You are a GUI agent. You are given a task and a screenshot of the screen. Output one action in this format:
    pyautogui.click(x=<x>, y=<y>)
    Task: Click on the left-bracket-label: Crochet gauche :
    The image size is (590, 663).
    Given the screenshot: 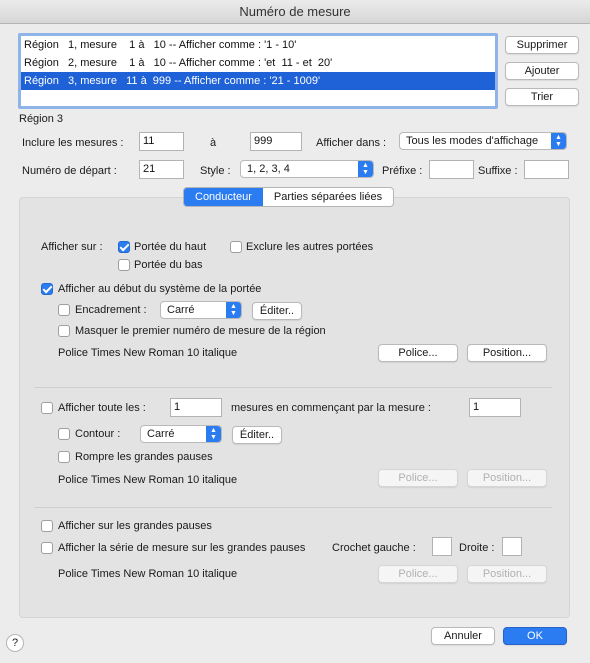 What is the action you would take?
    pyautogui.click(x=374, y=548)
    